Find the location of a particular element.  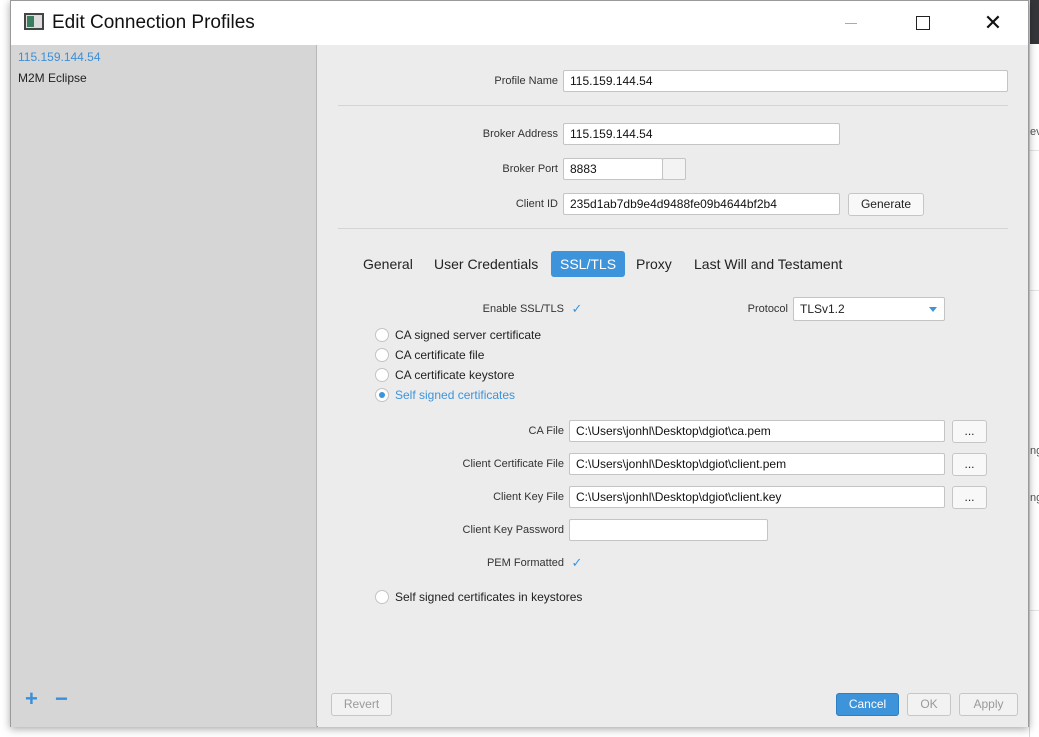

apply-button: Apply is located at coordinates (988, 704).